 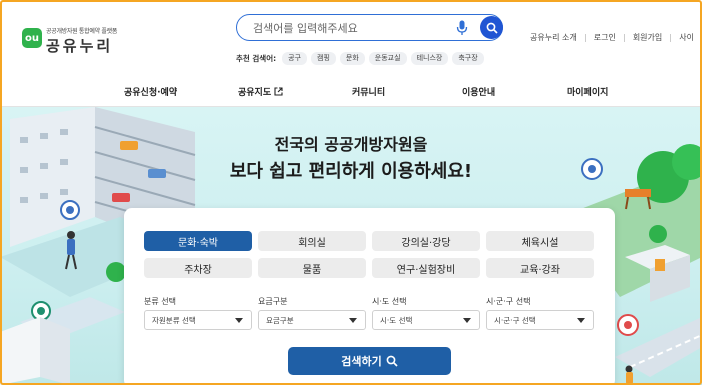 What do you see at coordinates (426, 241) in the screenshot?
I see `category-lecture-hall: 강의실·강당` at bounding box center [426, 241].